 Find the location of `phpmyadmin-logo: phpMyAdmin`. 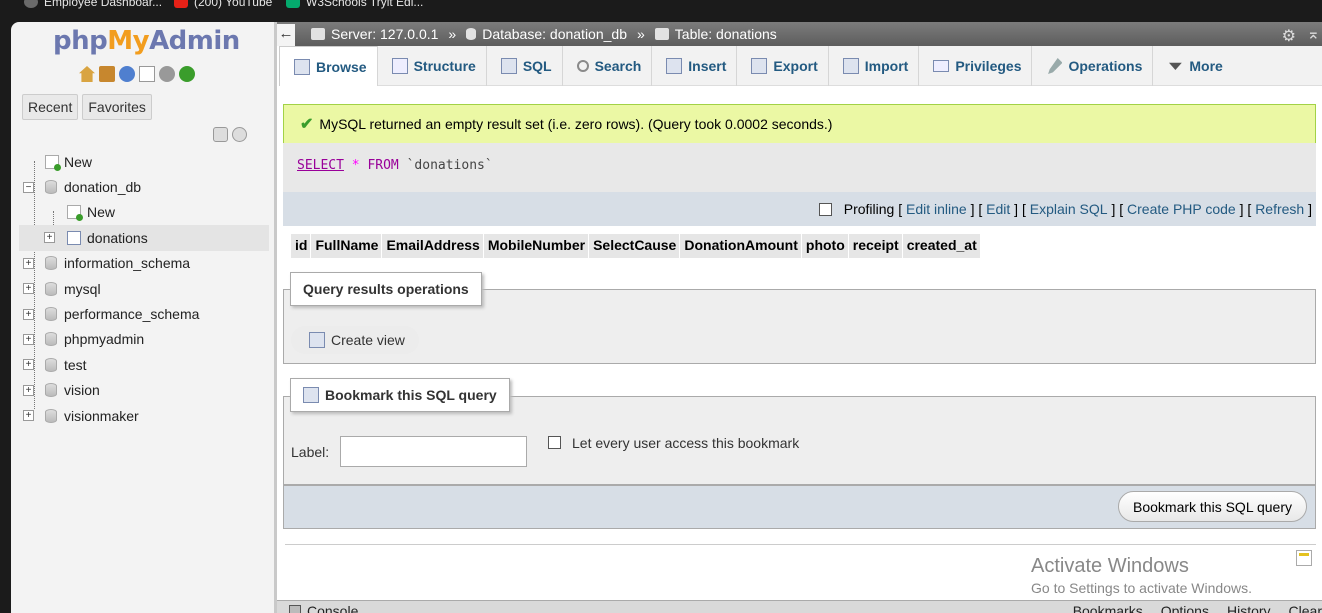

phpmyadmin-logo: phpMyAdmin is located at coordinates (146, 41).